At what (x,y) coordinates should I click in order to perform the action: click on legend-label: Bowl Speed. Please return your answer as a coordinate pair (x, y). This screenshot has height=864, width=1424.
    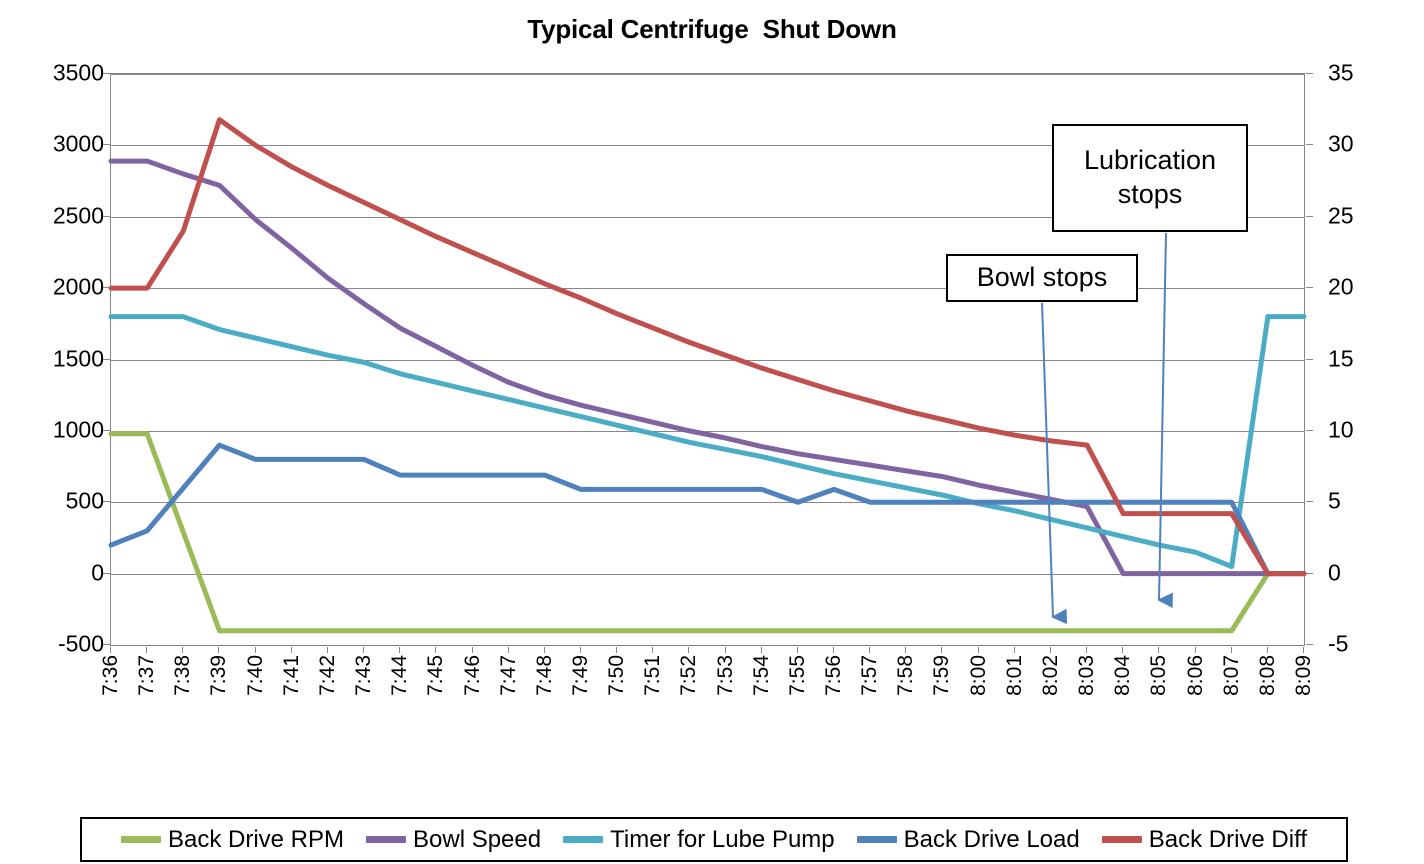
    Looking at the image, I should click on (477, 839).